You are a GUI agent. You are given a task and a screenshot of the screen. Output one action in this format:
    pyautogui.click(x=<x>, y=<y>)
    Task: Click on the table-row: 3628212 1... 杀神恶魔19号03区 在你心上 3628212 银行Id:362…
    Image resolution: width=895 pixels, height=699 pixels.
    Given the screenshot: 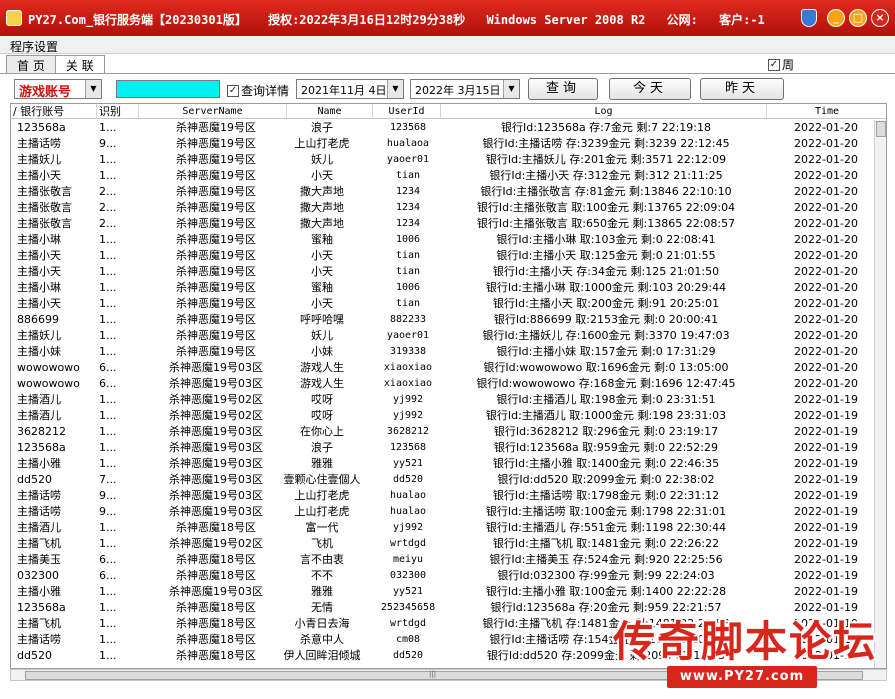 What is the action you would take?
    pyautogui.click(x=443, y=432)
    